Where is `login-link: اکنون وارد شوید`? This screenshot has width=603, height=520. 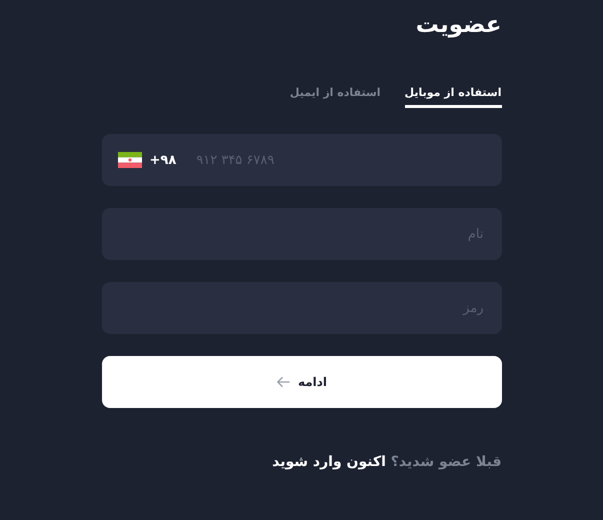 login-link: اکنون وارد شوید is located at coordinates (329, 462).